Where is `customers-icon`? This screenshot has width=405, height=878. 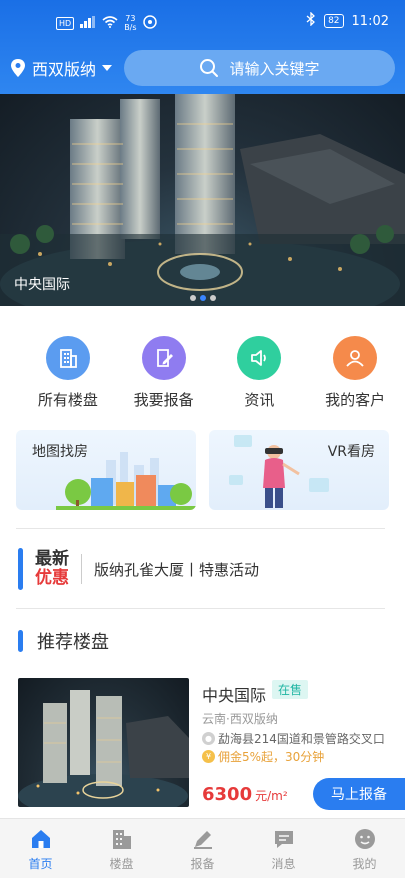
customers-icon is located at coordinates (355, 358).